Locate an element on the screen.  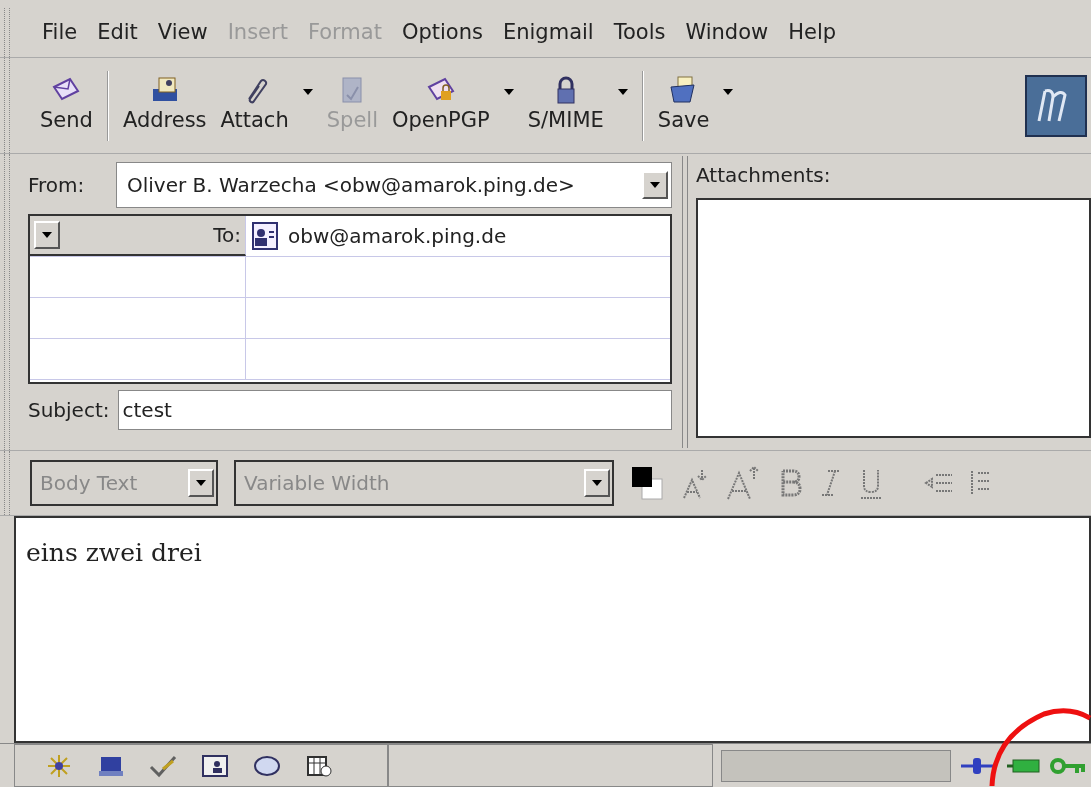
toolbar-button: Address is located at coordinates (164, 105).